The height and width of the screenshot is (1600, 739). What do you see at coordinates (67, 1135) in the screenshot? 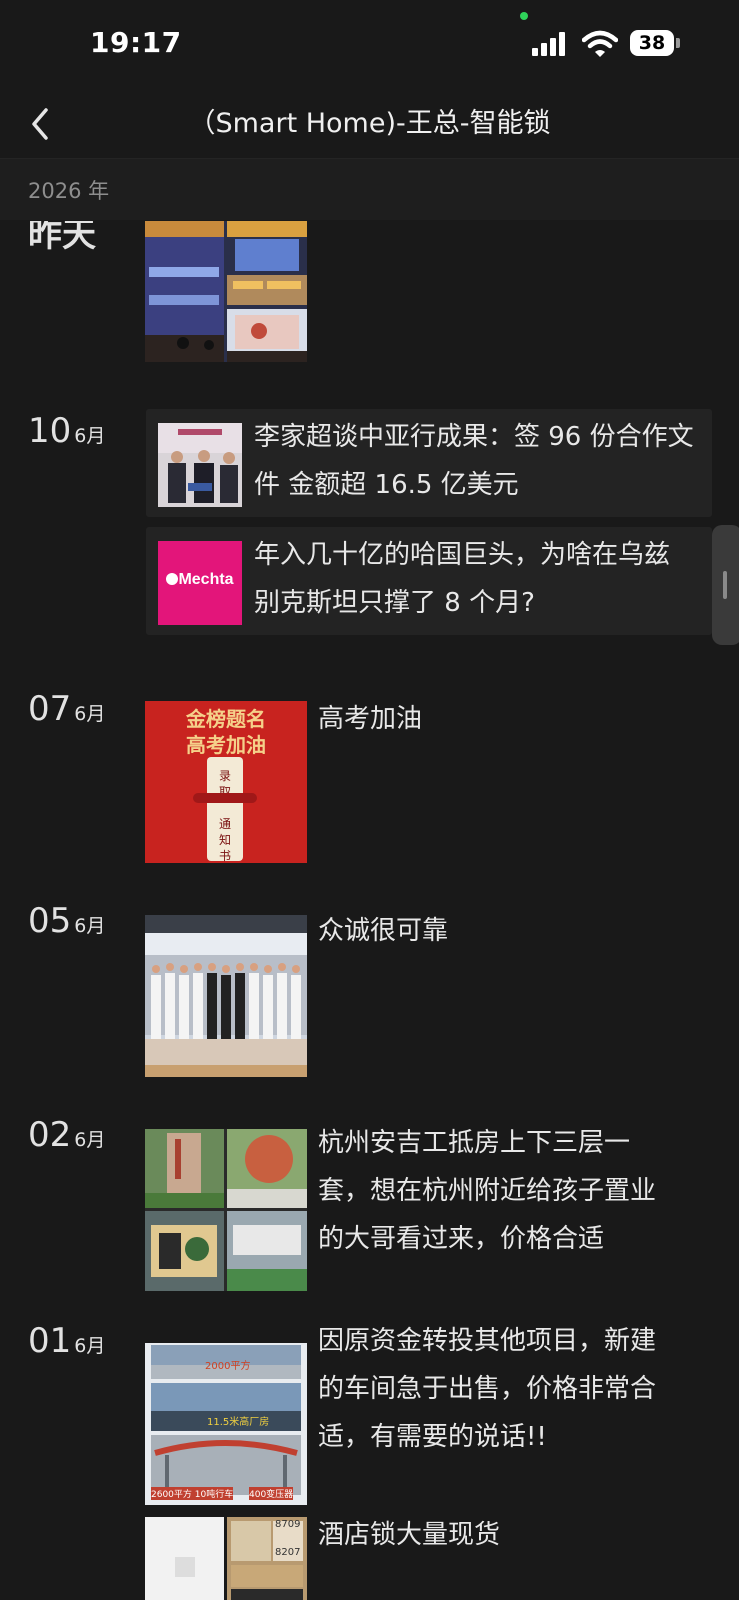
I see `post-date-02: 02 6月` at bounding box center [67, 1135].